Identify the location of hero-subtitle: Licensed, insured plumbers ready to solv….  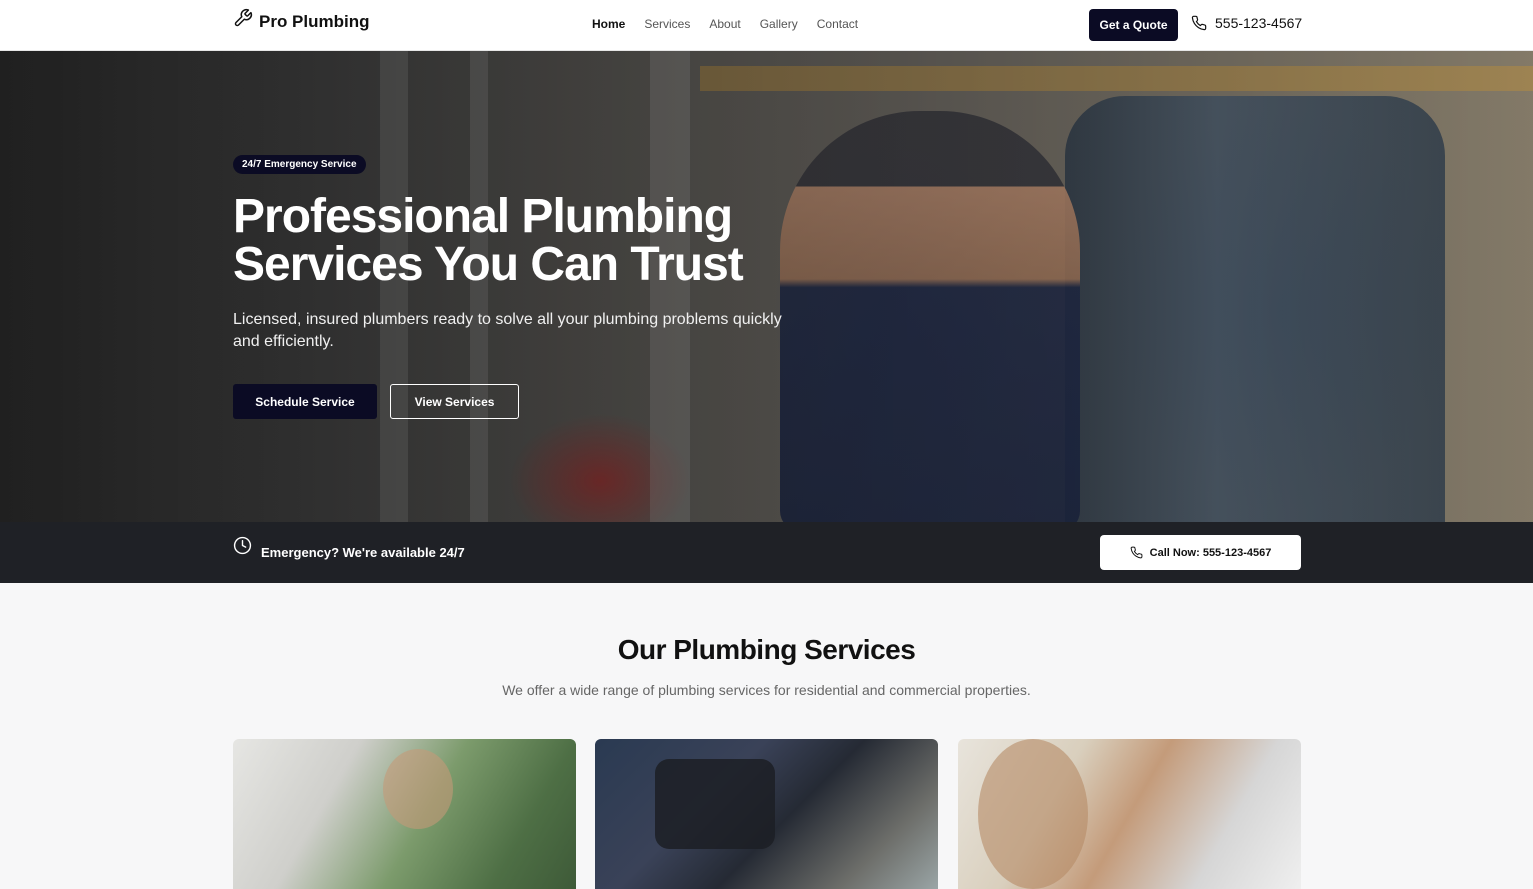
(507, 330).